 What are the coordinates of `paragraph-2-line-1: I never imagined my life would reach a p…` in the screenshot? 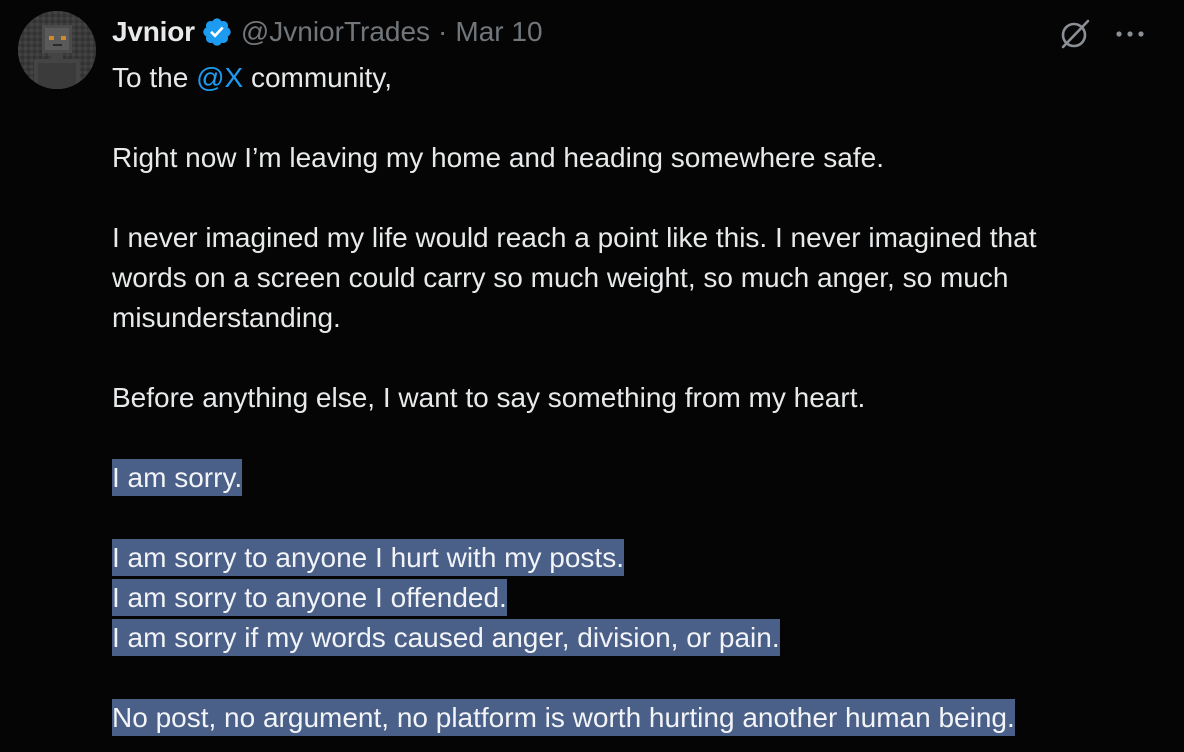 It's located at (574, 237).